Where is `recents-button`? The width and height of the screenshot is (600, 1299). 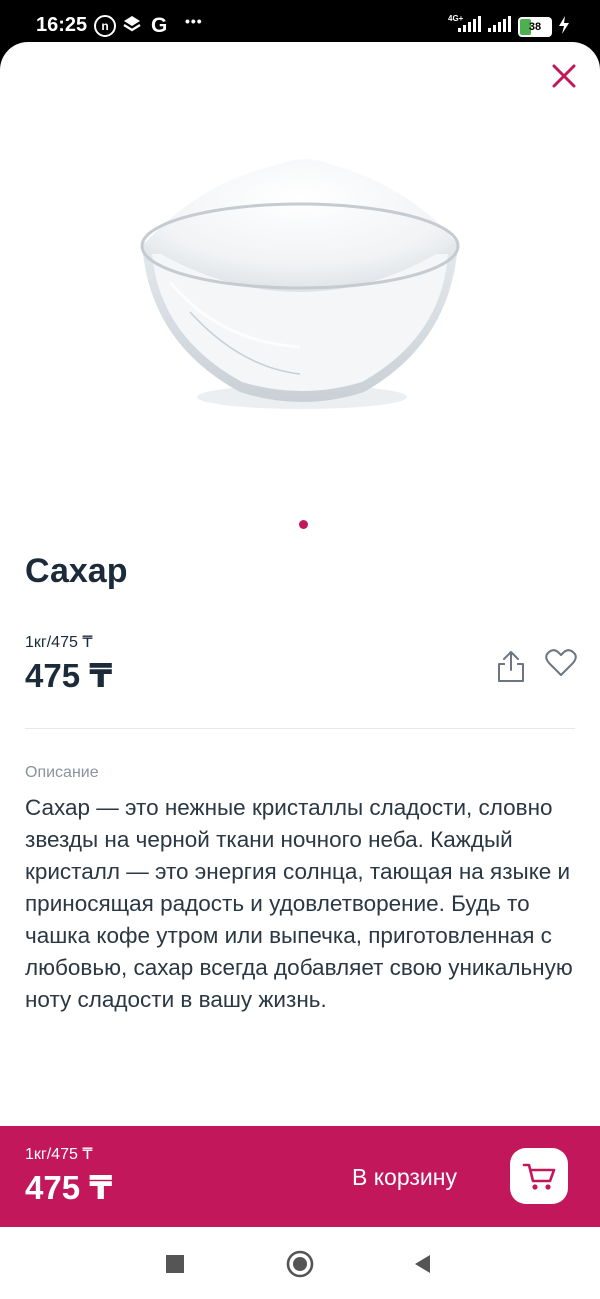
recents-button is located at coordinates (175, 1264).